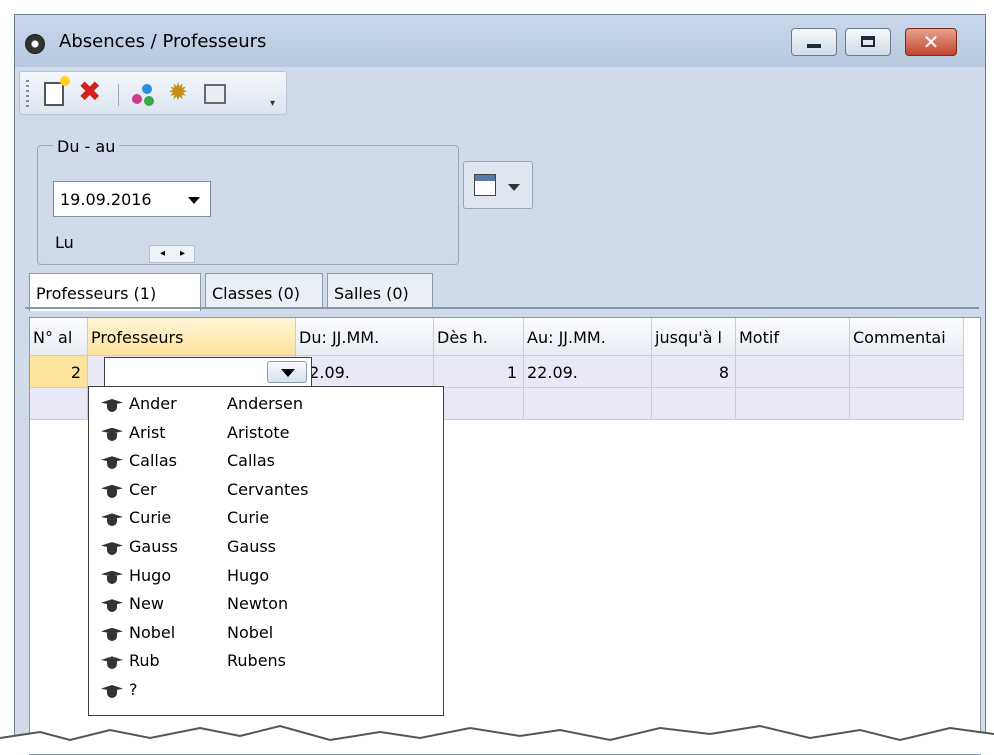 This screenshot has width=994, height=755. I want to click on dropdown-item-long: Nobel, so click(250, 632).